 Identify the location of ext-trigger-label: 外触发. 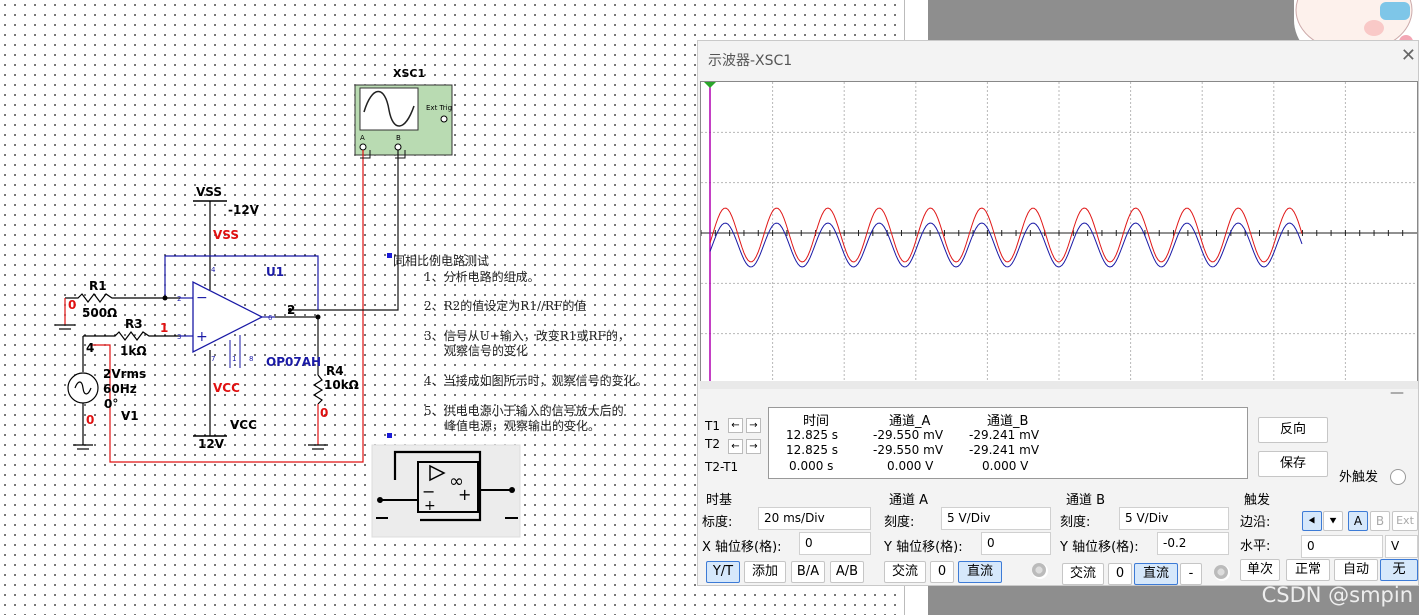
(1359, 477).